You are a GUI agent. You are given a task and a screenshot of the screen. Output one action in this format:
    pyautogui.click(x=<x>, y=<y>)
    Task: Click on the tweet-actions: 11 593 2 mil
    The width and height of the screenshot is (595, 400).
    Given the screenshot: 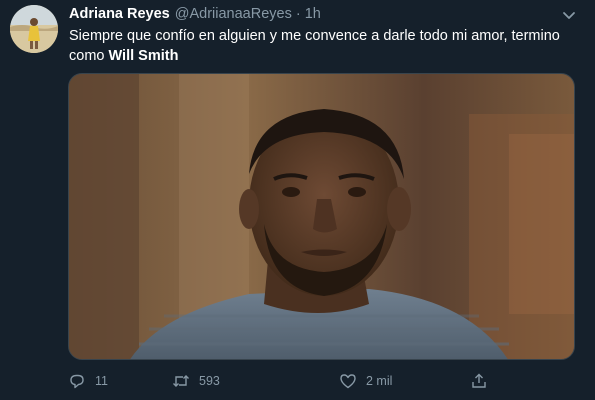 What is the action you would take?
    pyautogui.click(x=283, y=381)
    